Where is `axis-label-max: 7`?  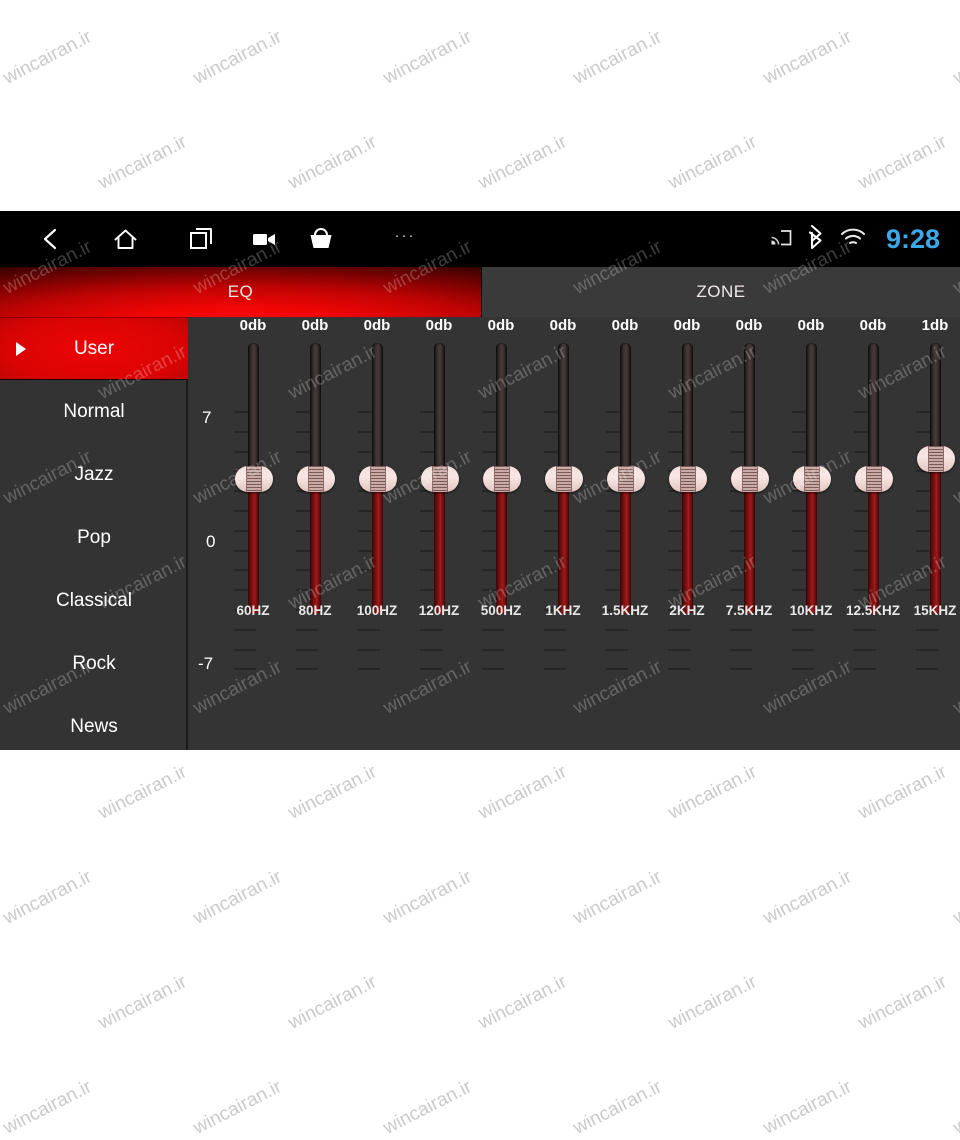
axis-label-max: 7 is located at coordinates (207, 417).